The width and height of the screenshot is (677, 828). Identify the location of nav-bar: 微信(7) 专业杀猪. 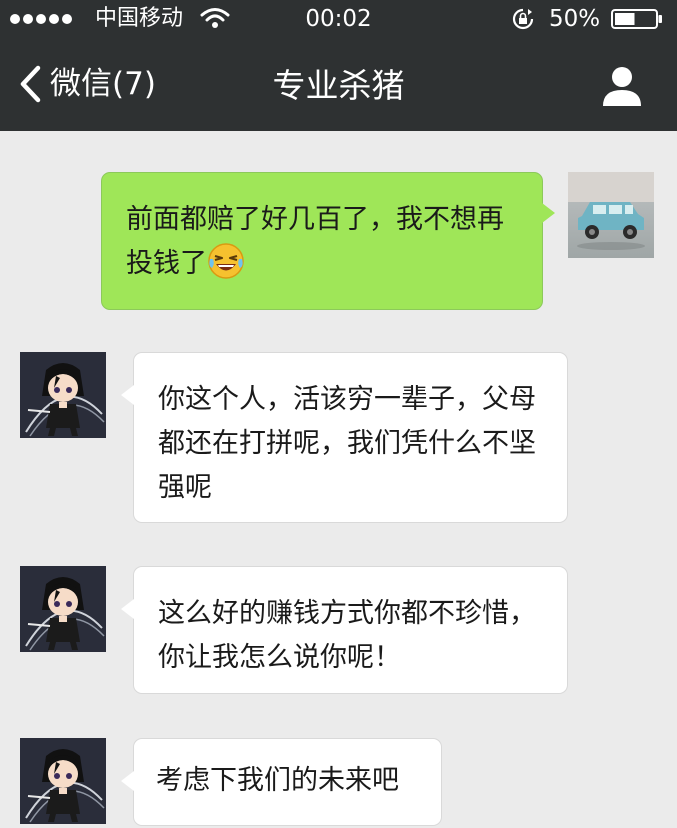
(338, 84).